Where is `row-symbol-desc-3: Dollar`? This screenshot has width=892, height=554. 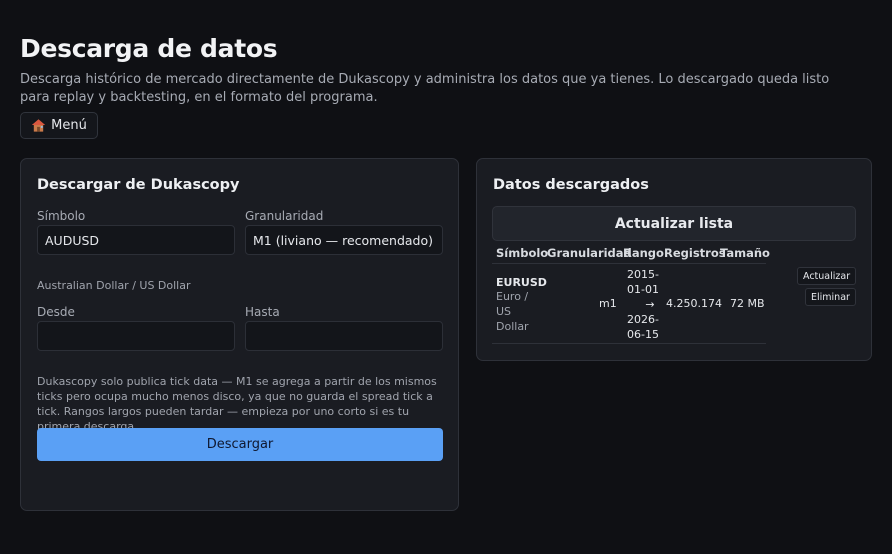
row-symbol-desc-3: Dollar is located at coordinates (512, 326).